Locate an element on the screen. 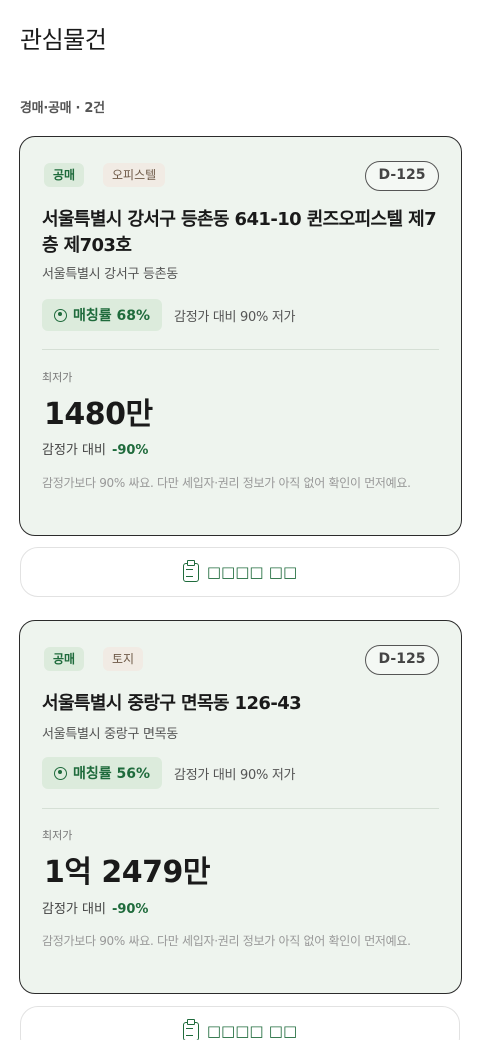  page-title: 관심물건 is located at coordinates (63, 40).